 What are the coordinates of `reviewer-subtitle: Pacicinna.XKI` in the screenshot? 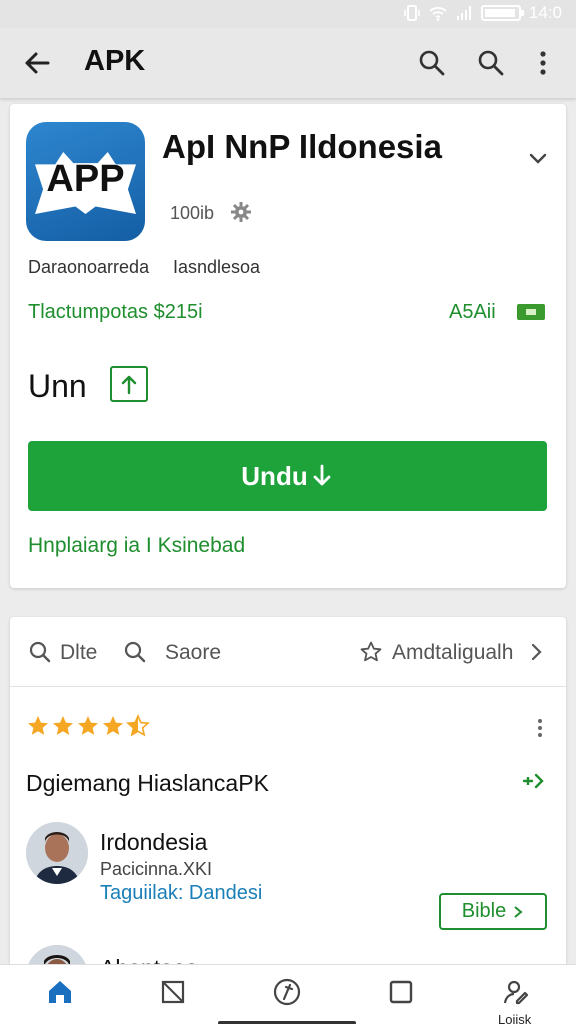 It's located at (156, 869).